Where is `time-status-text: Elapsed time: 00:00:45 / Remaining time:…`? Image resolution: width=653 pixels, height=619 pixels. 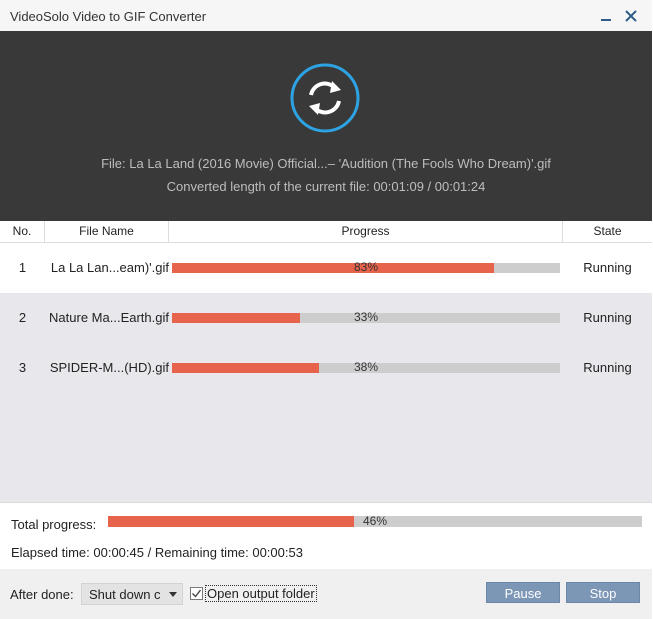
time-status-text: Elapsed time: 00:00:45 / Remaining time:… is located at coordinates (157, 552).